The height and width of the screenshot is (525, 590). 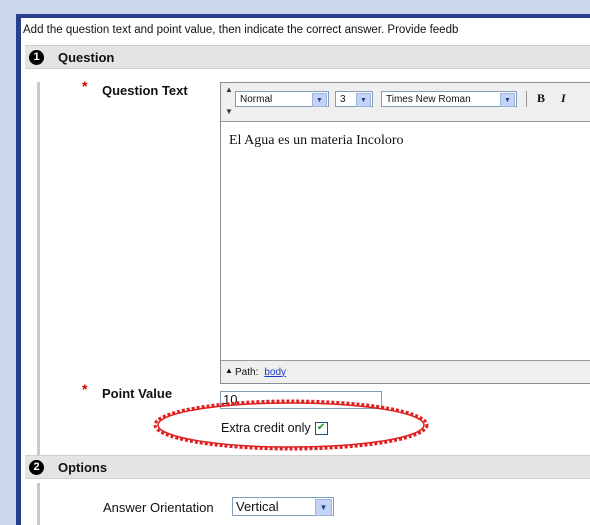 What do you see at coordinates (316, 141) in the screenshot?
I see `question-text-content: El Agua es un materia Incoloro` at bounding box center [316, 141].